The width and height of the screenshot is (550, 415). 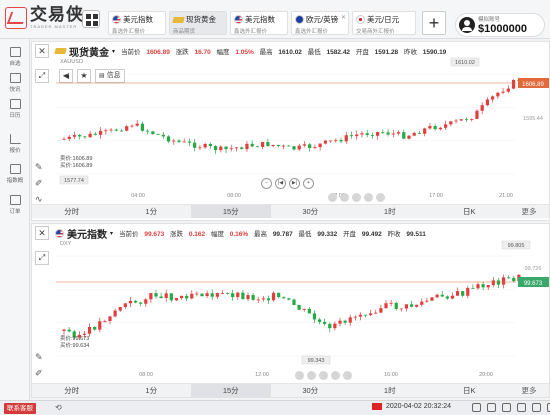 I want to click on tab-usd-index-1: 美元指数 鑫选外汇报价, so click(x=137, y=23).